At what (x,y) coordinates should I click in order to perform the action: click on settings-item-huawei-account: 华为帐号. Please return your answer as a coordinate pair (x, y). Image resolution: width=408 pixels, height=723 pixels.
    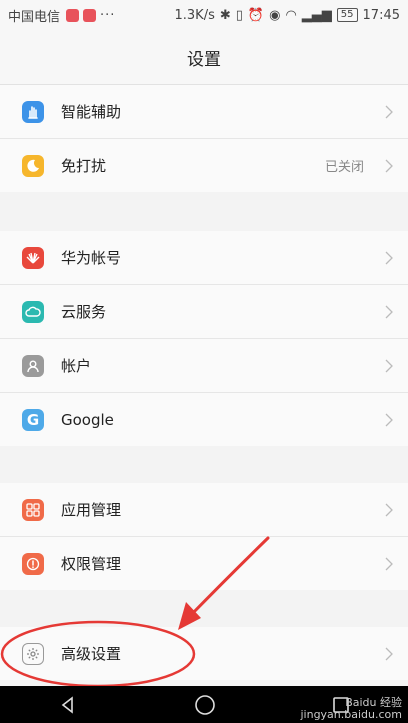
    Looking at the image, I should click on (204, 258).